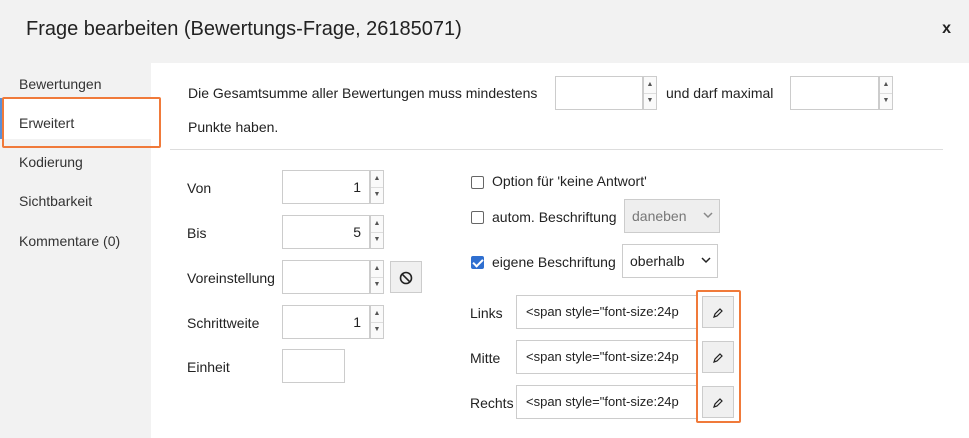 This screenshot has width=969, height=438. Describe the element at coordinates (326, 277) in the screenshot. I see `voreinstellung-input` at that location.